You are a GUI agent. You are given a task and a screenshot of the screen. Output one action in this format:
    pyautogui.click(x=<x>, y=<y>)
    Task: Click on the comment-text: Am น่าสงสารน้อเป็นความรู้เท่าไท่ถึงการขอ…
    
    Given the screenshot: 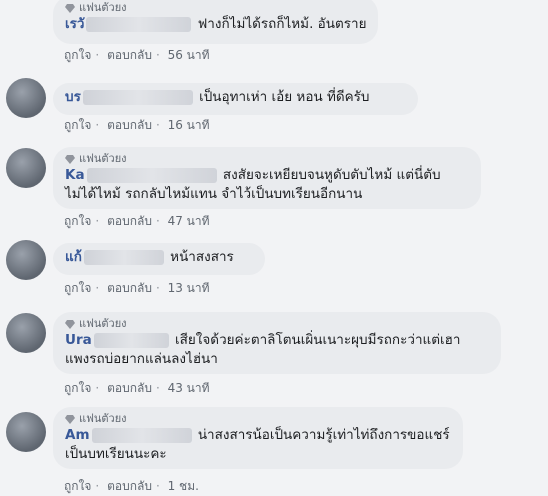 What is the action you would take?
    pyautogui.click(x=257, y=435)
    